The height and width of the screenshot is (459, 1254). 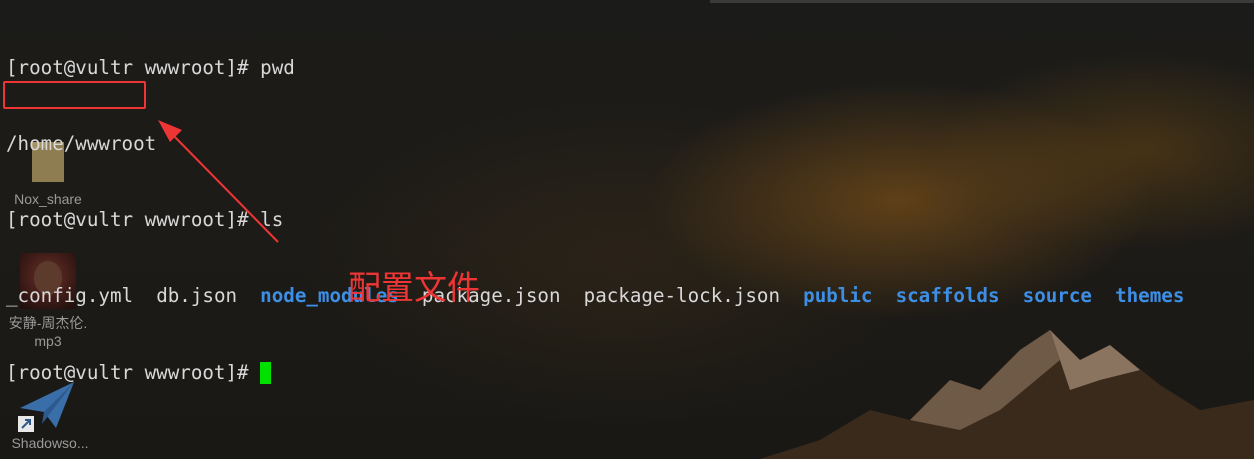 What do you see at coordinates (982, 1) in the screenshot?
I see `window-top-bar` at bounding box center [982, 1].